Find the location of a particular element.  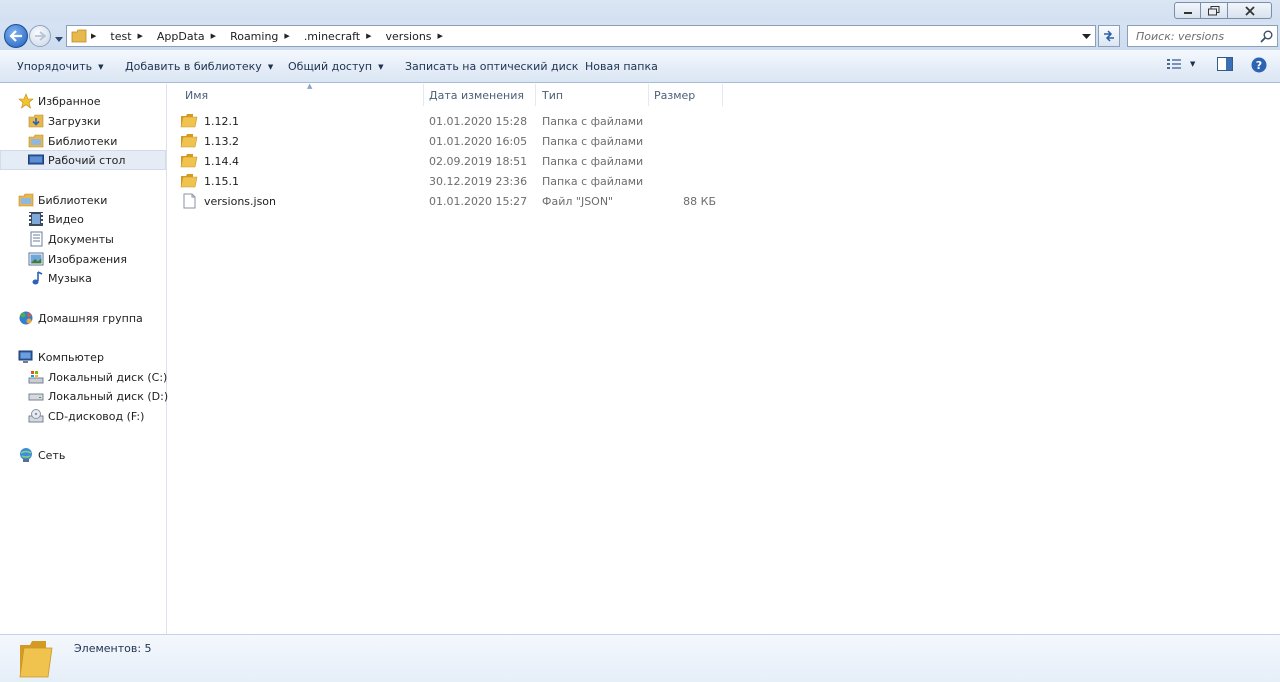

maximize-button is located at coordinates (1214, 10).